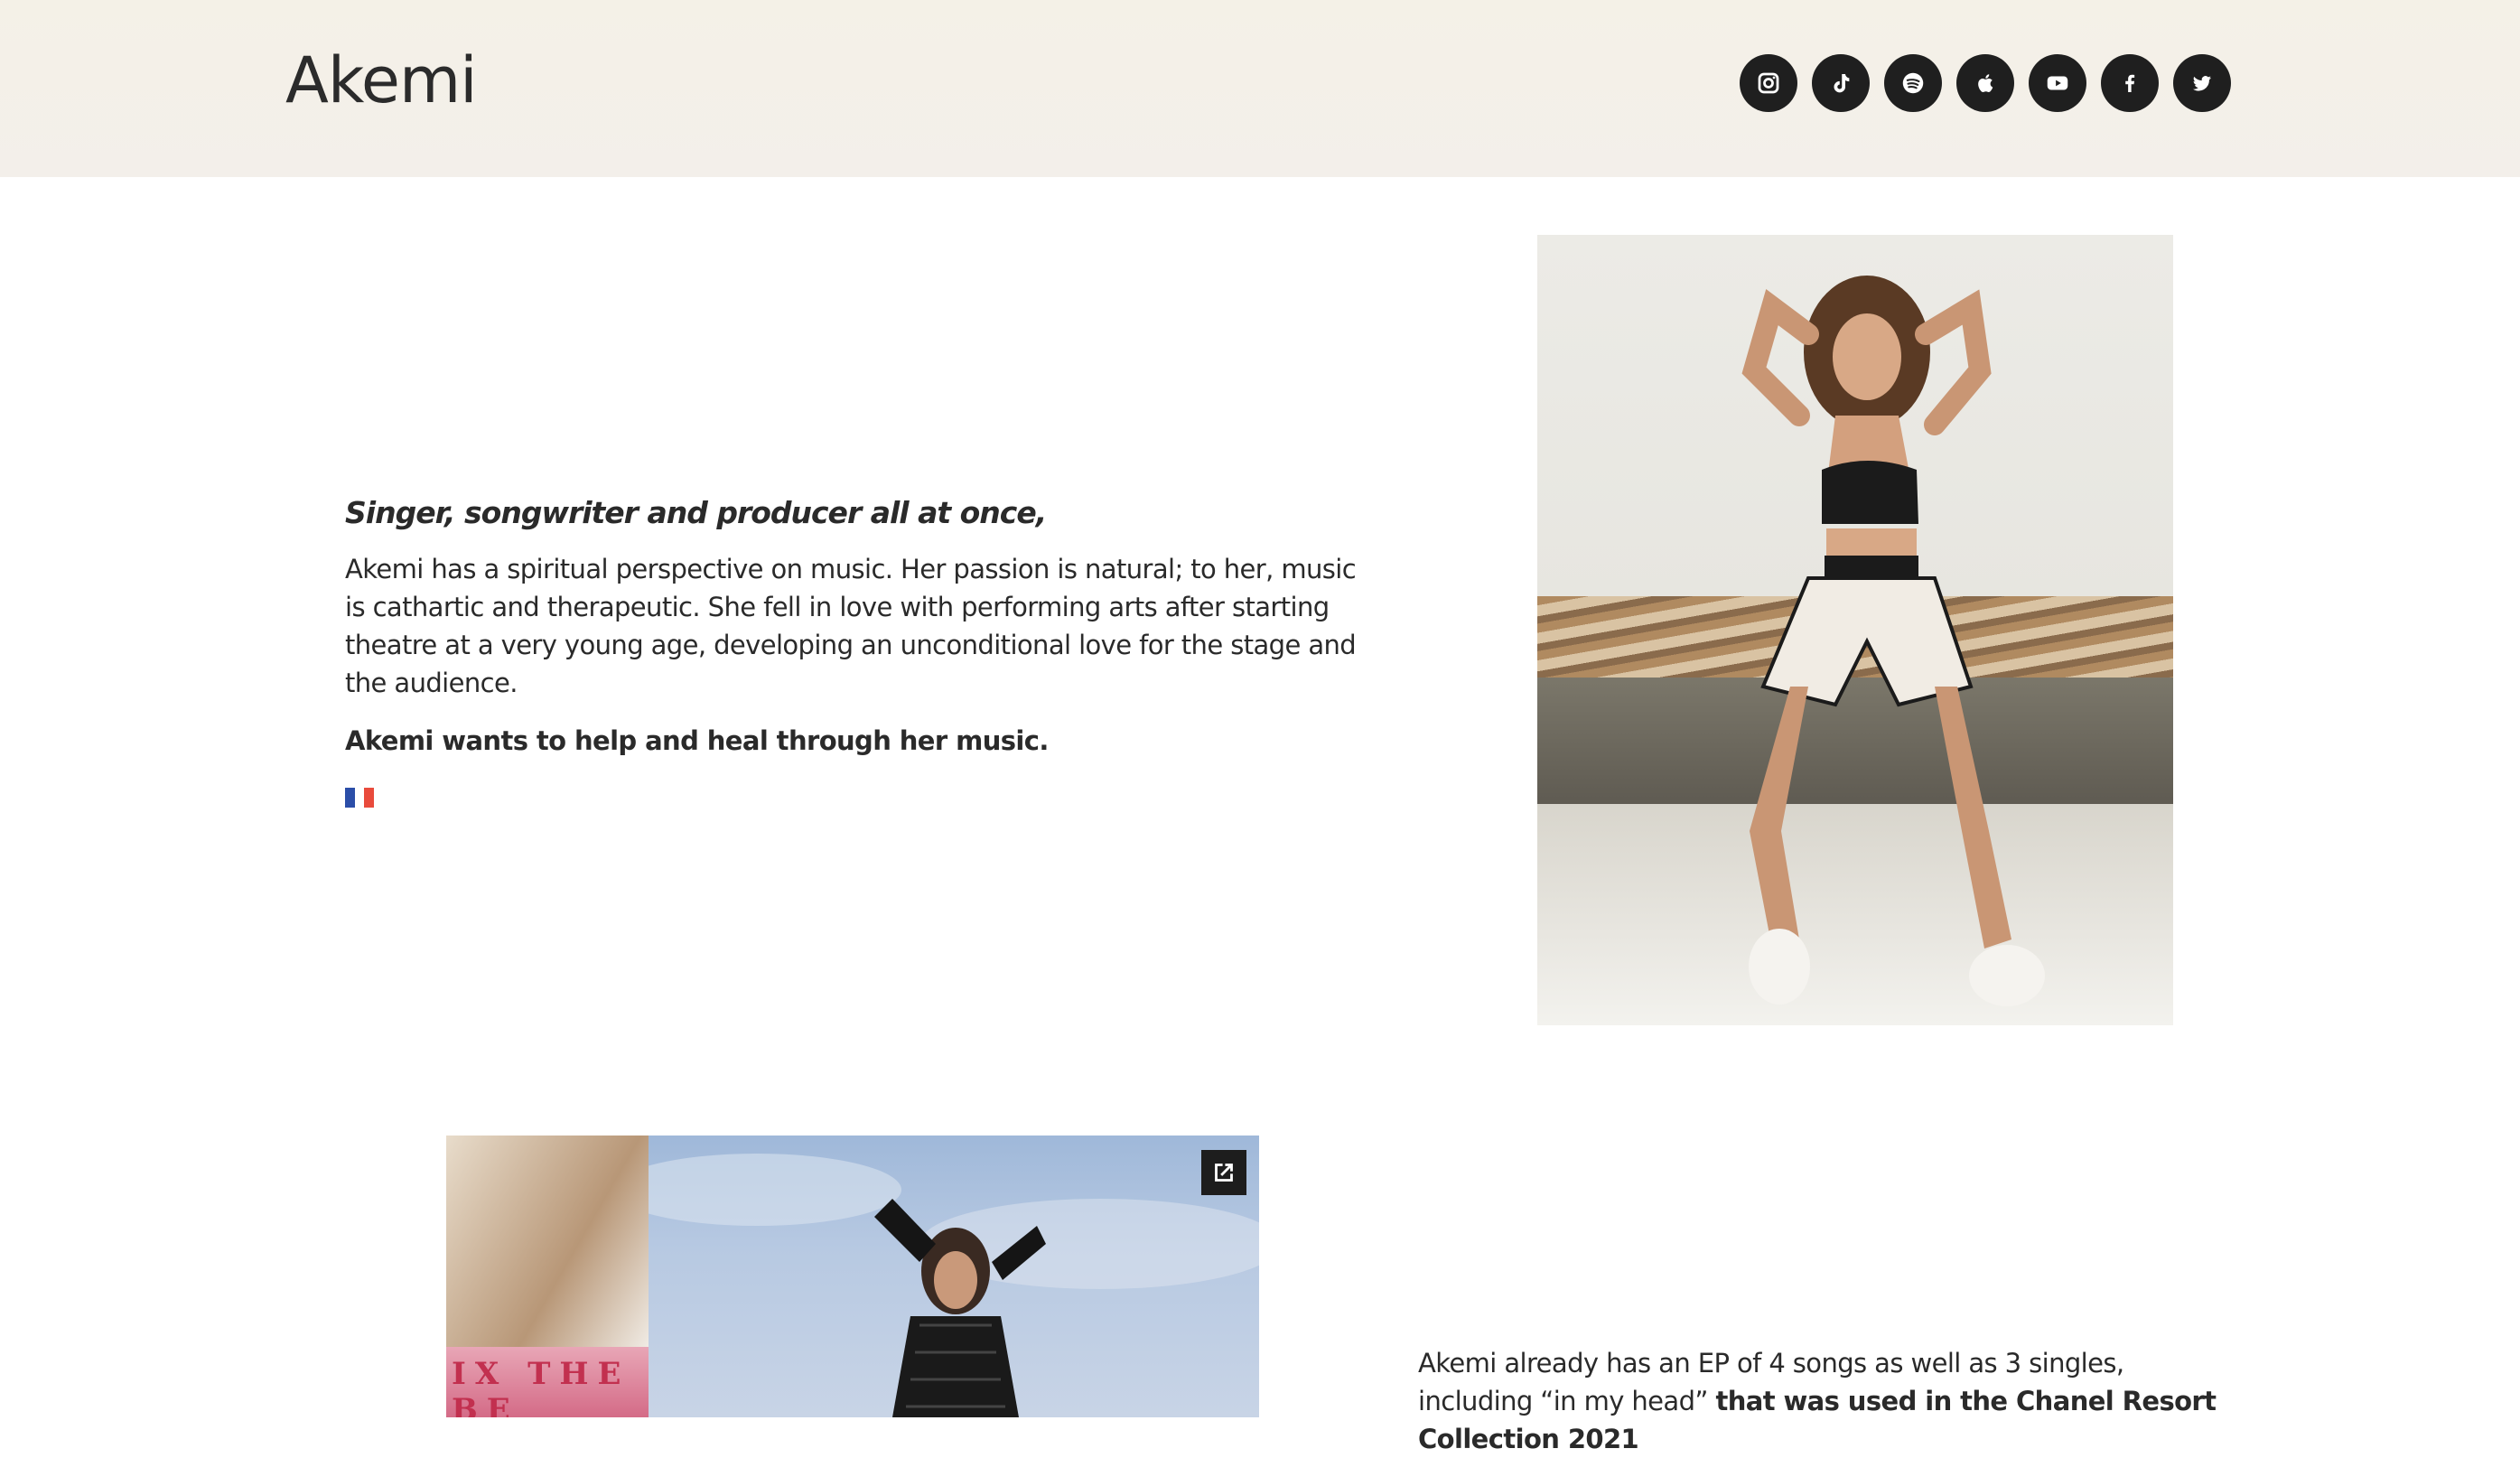 The width and height of the screenshot is (2520, 1458). Describe the element at coordinates (547, 1241) in the screenshot. I see `gallery-thumbnail` at that location.